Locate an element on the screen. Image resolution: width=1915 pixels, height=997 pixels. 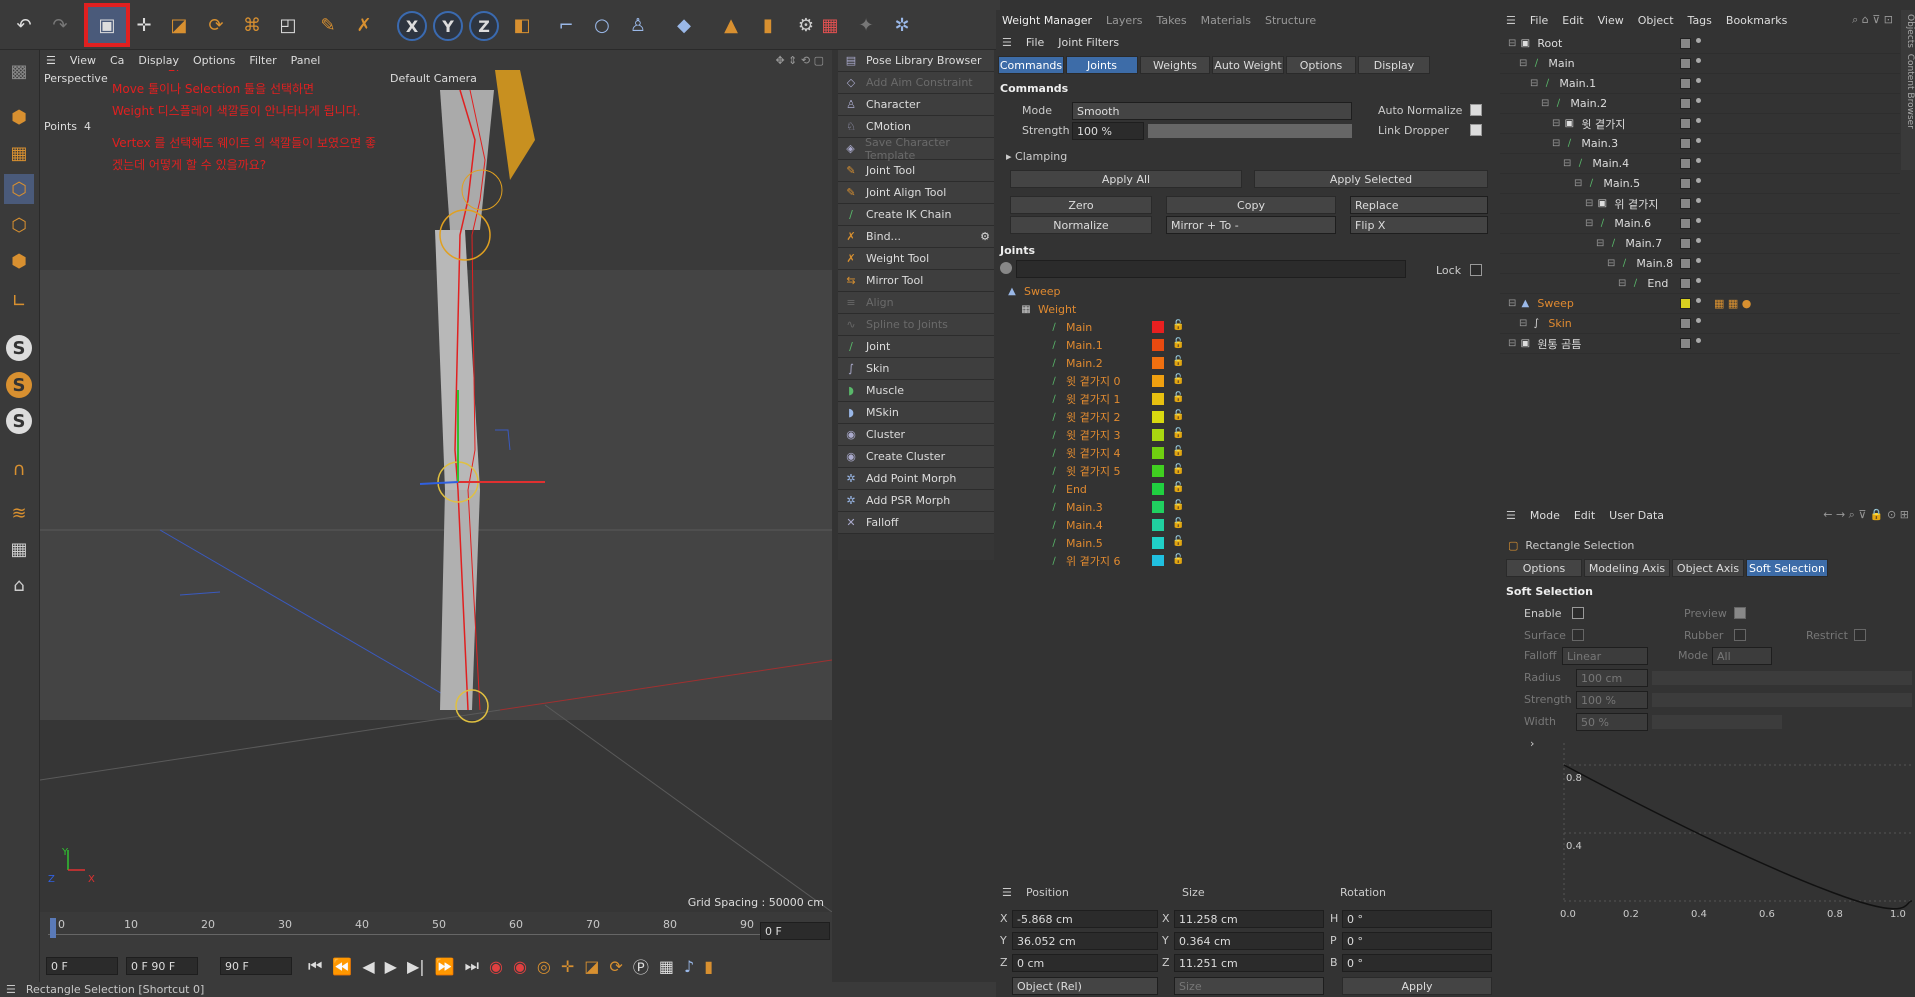
strength-slider is located at coordinates (1782, 700).